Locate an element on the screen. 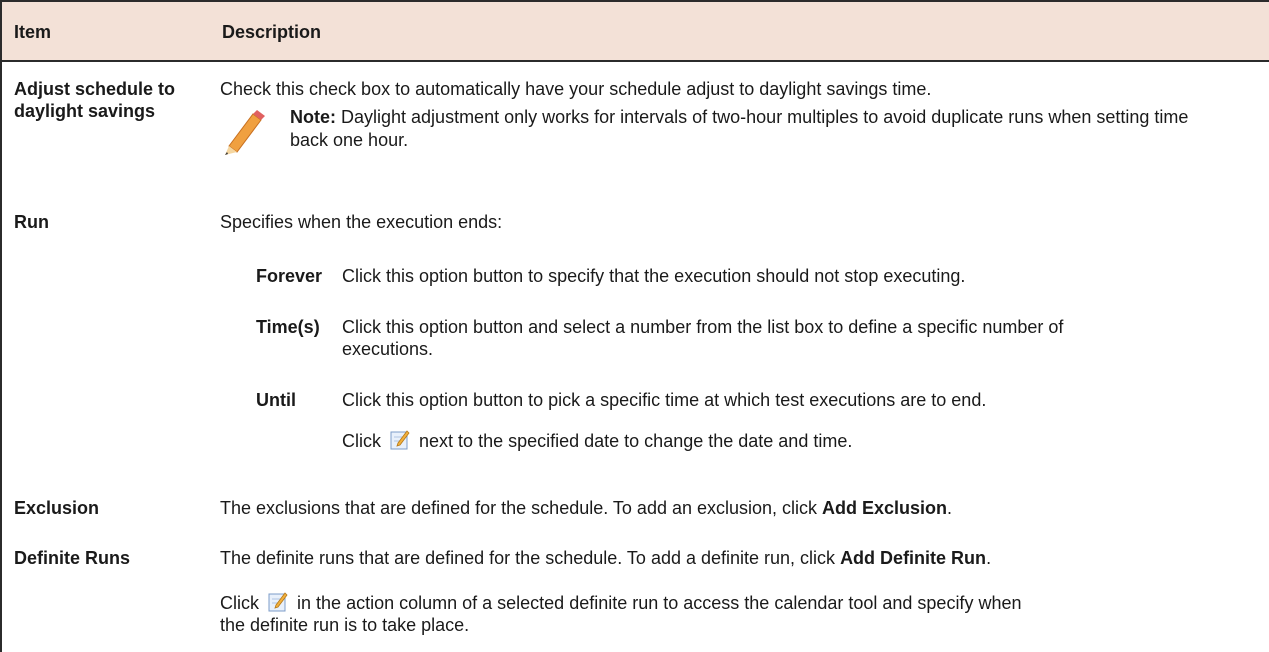 The width and height of the screenshot is (1269, 652). definite-end: . is located at coordinates (989, 558).